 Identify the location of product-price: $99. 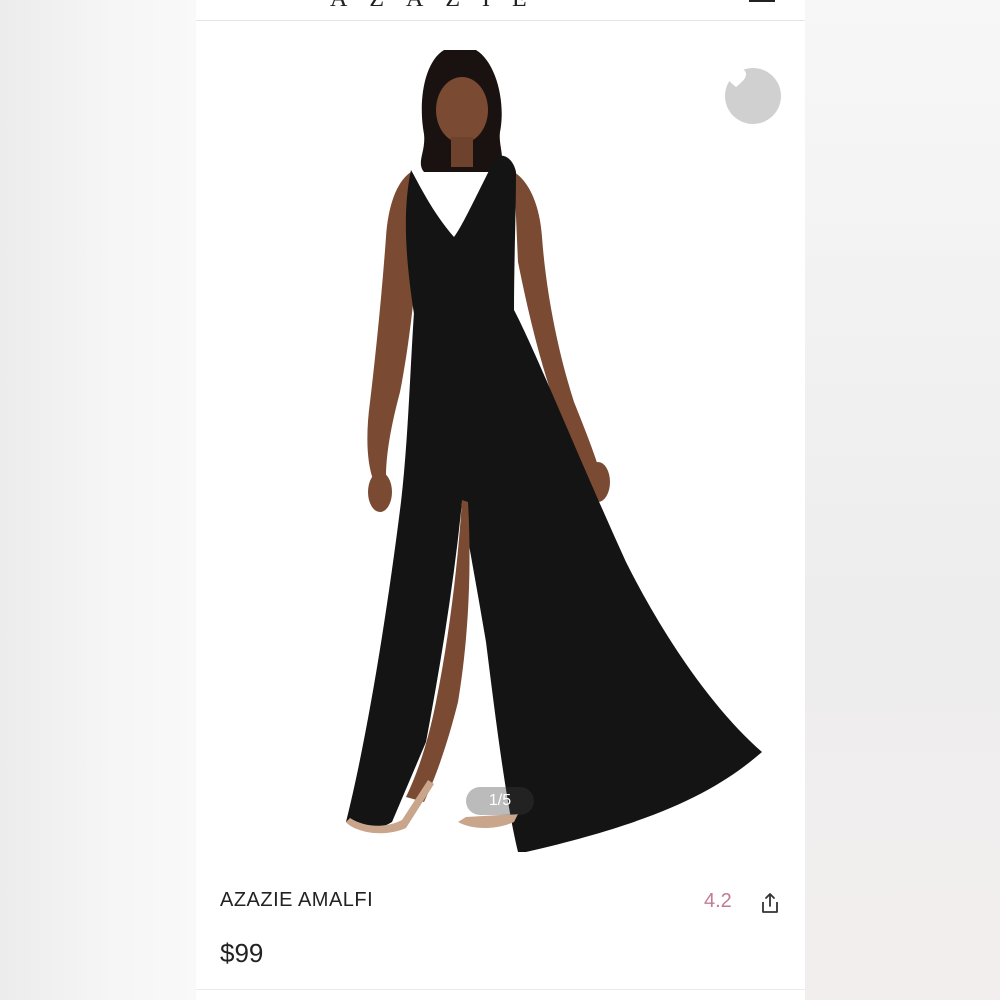
(242, 953).